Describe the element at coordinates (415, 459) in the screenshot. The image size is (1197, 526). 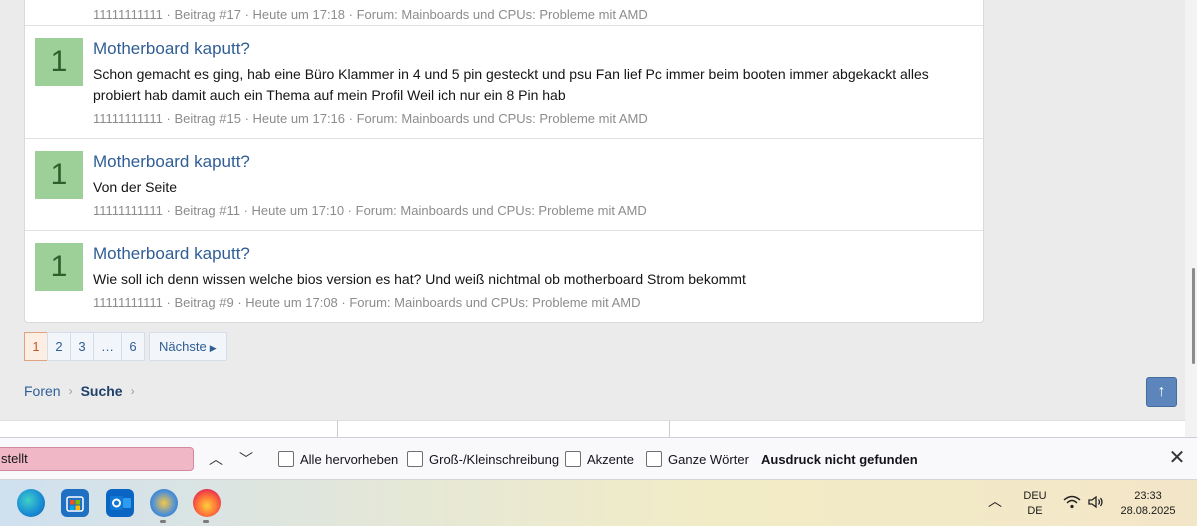
I see `match-case-checkbox` at that location.